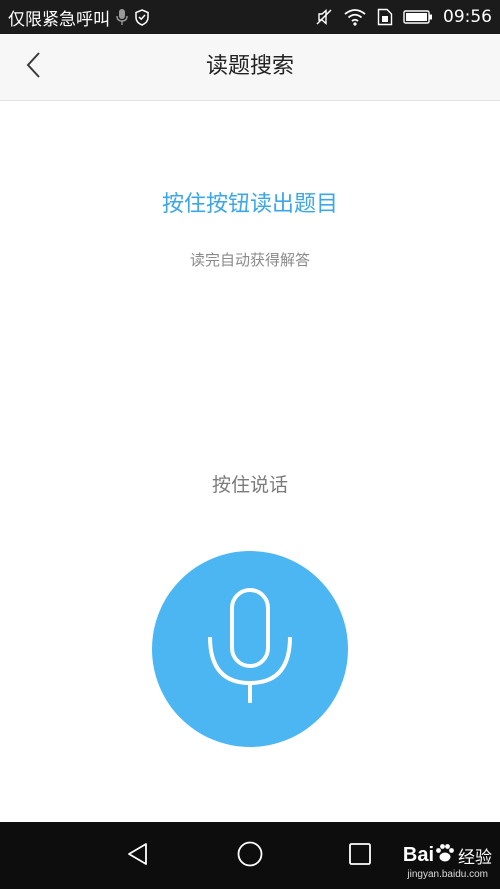 The width and height of the screenshot is (500, 889). I want to click on sim-icon, so click(385, 17).